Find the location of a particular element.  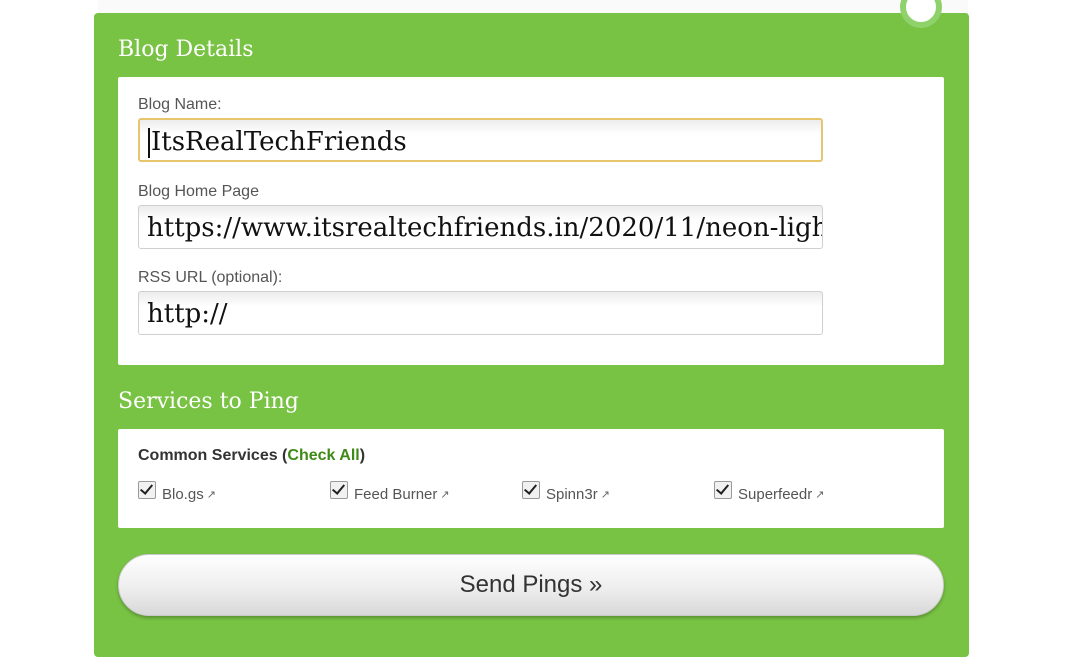

spinn3r-checkbox is located at coordinates (531, 490).